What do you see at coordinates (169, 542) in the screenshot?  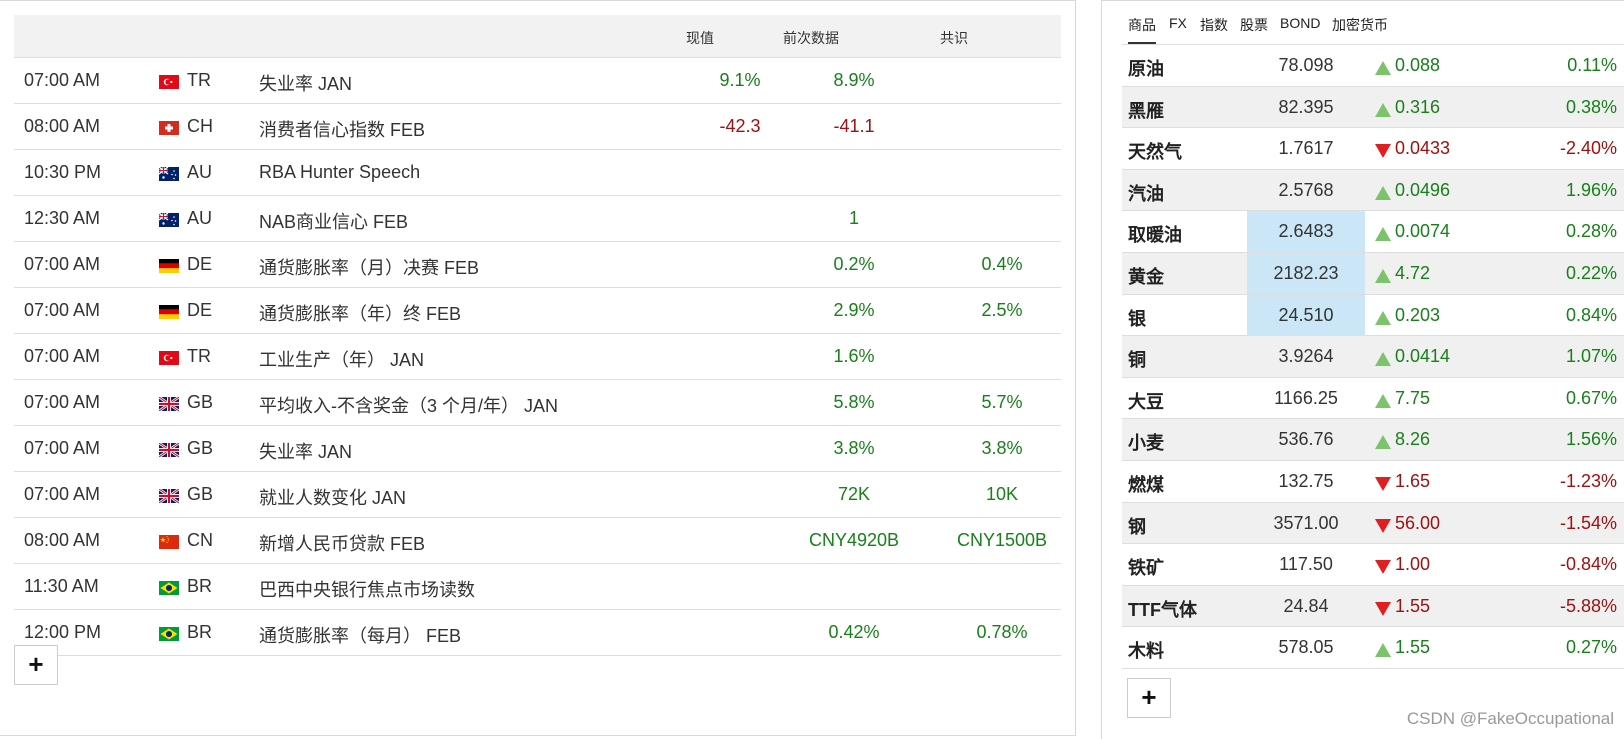 I see `cn-flag-icon` at bounding box center [169, 542].